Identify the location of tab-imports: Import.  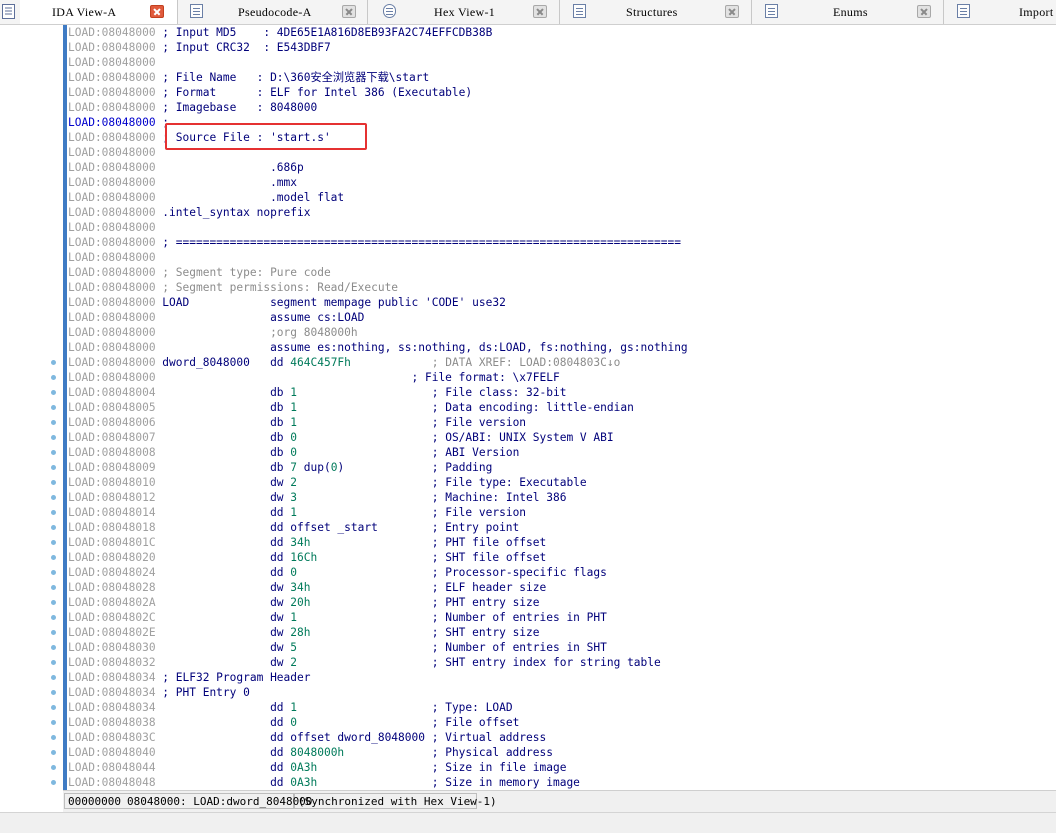
(1000, 12).